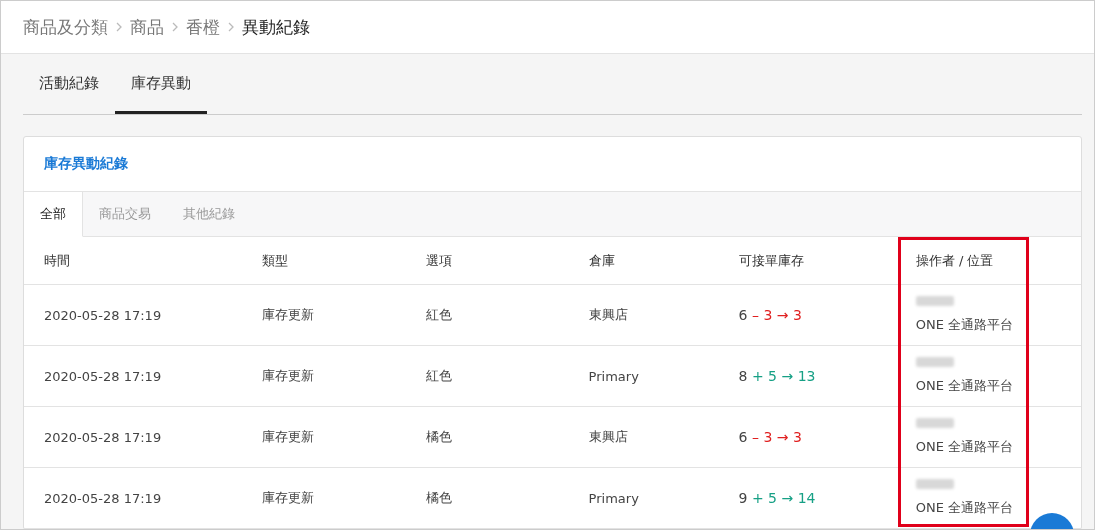  I want to click on card-title: 庫存異動紀錄, so click(86, 164).